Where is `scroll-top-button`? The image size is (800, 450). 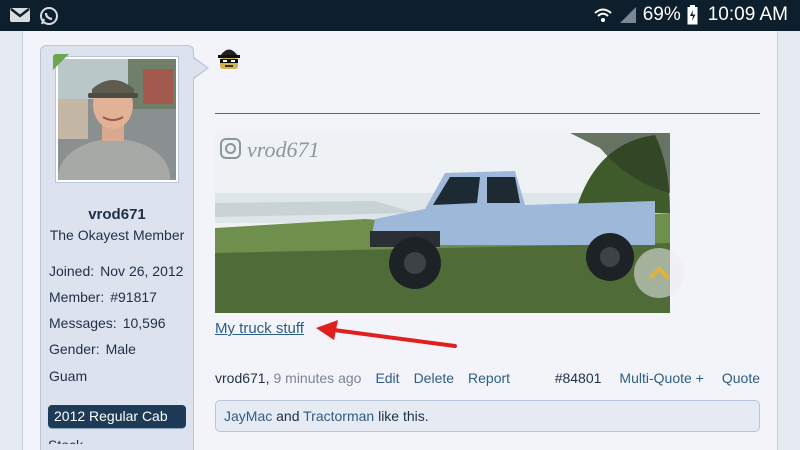
scroll-top-button is located at coordinates (659, 273).